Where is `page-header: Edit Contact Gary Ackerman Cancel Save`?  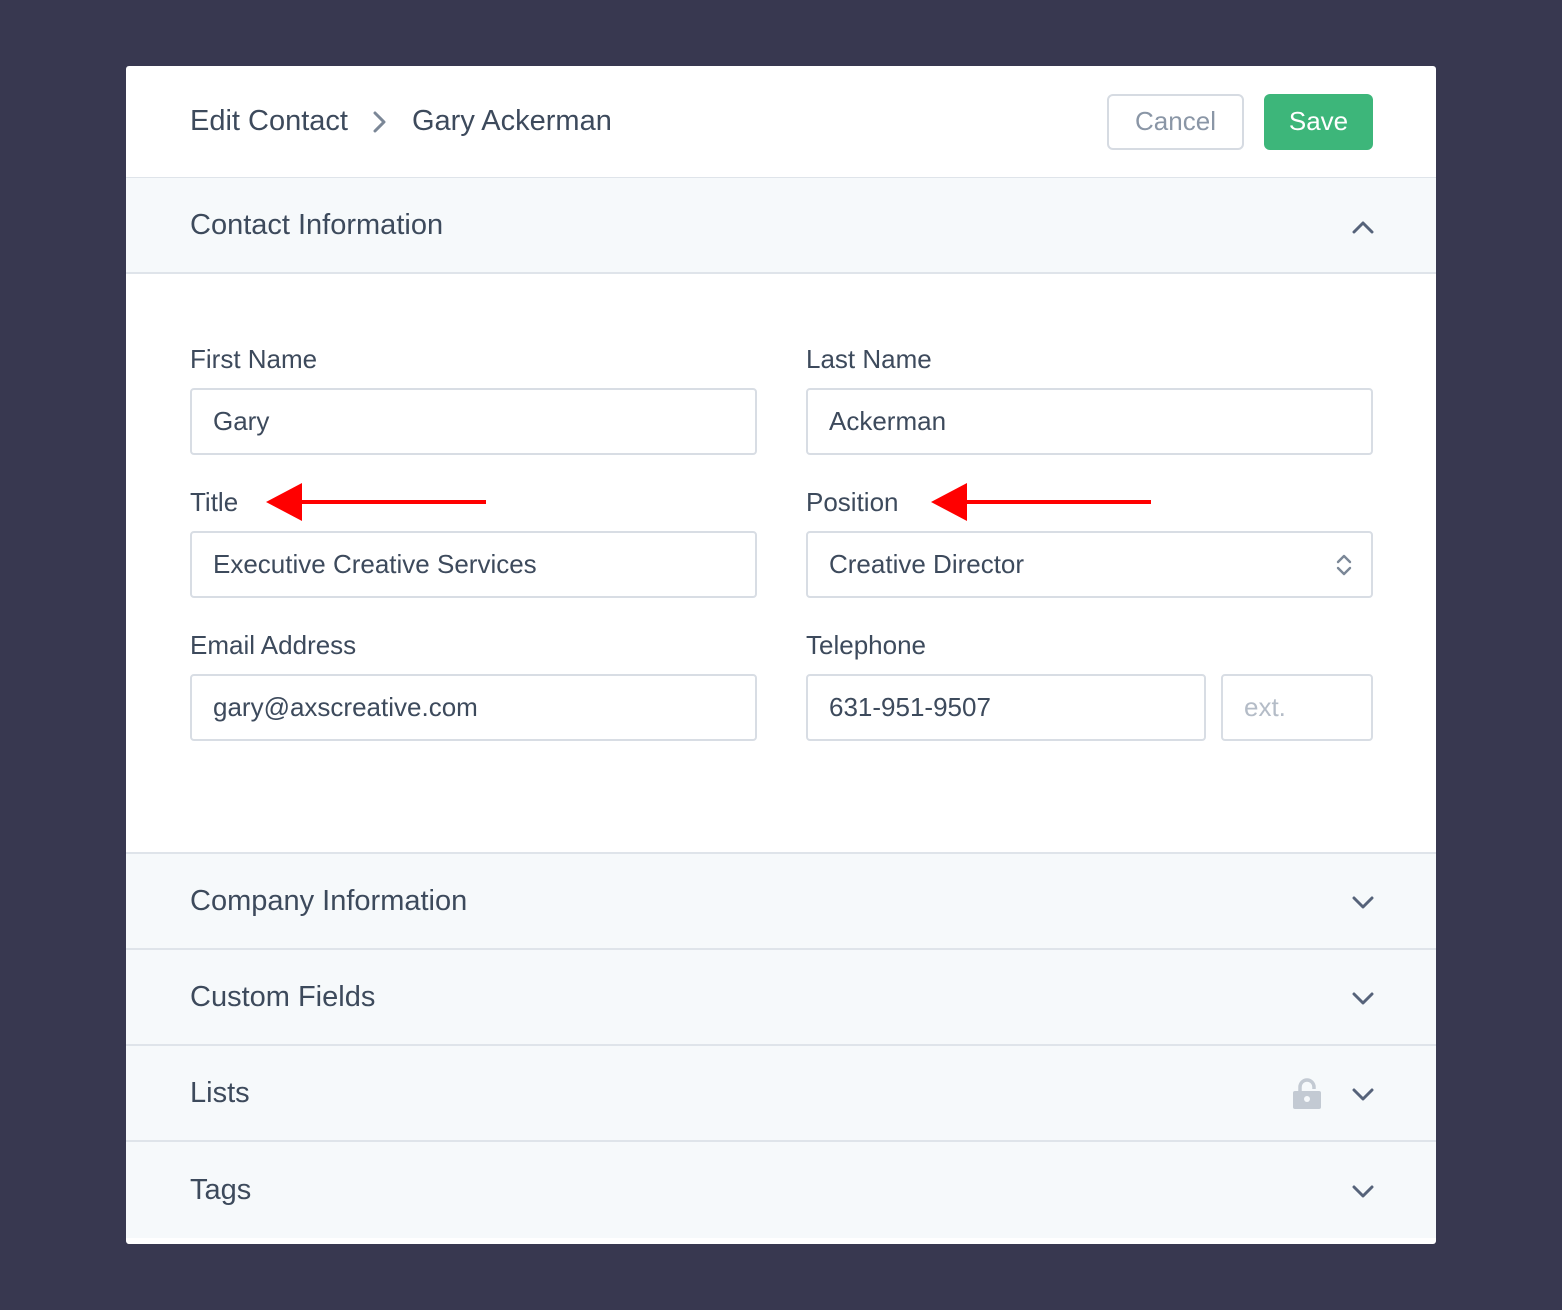 page-header: Edit Contact Gary Ackerman Cancel Save is located at coordinates (781, 122).